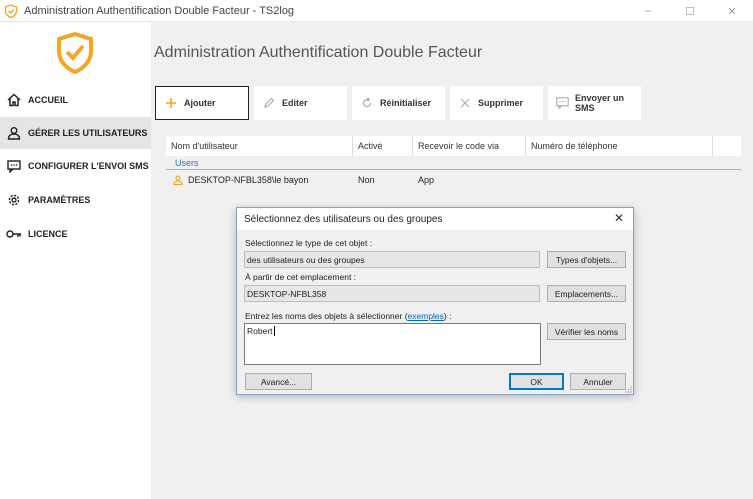  What do you see at coordinates (14, 100) in the screenshot?
I see `home-icon` at bounding box center [14, 100].